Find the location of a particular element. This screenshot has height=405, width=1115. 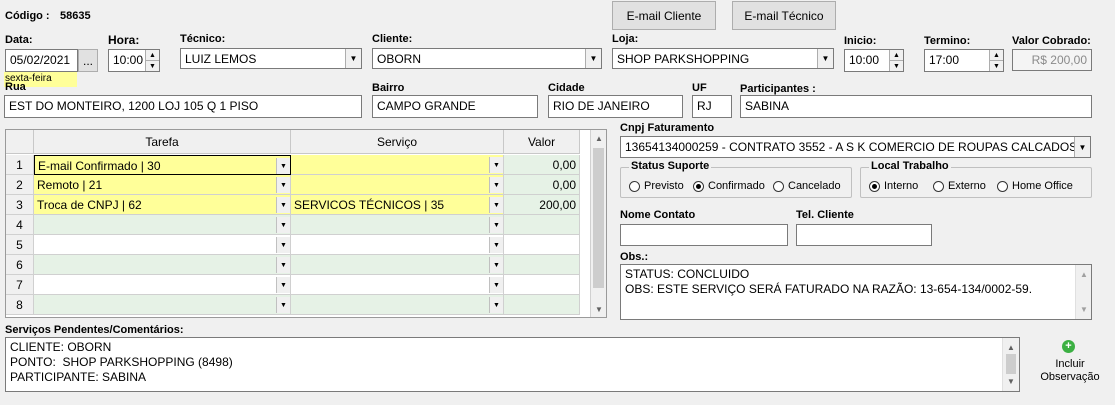

status-cancelado-radio: Cancelado is located at coordinates (807, 186).